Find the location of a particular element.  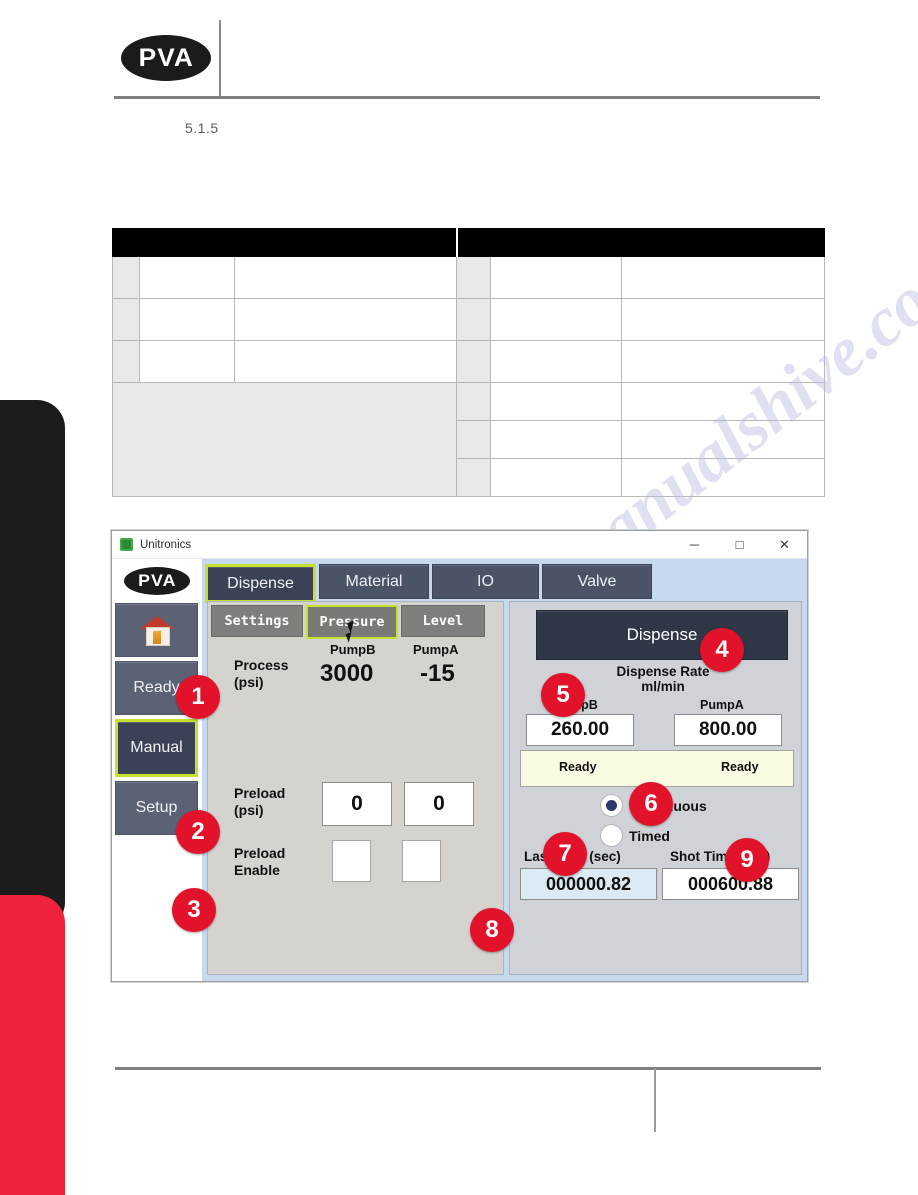

process-pump-a-value: -15 is located at coordinates (437, 673).